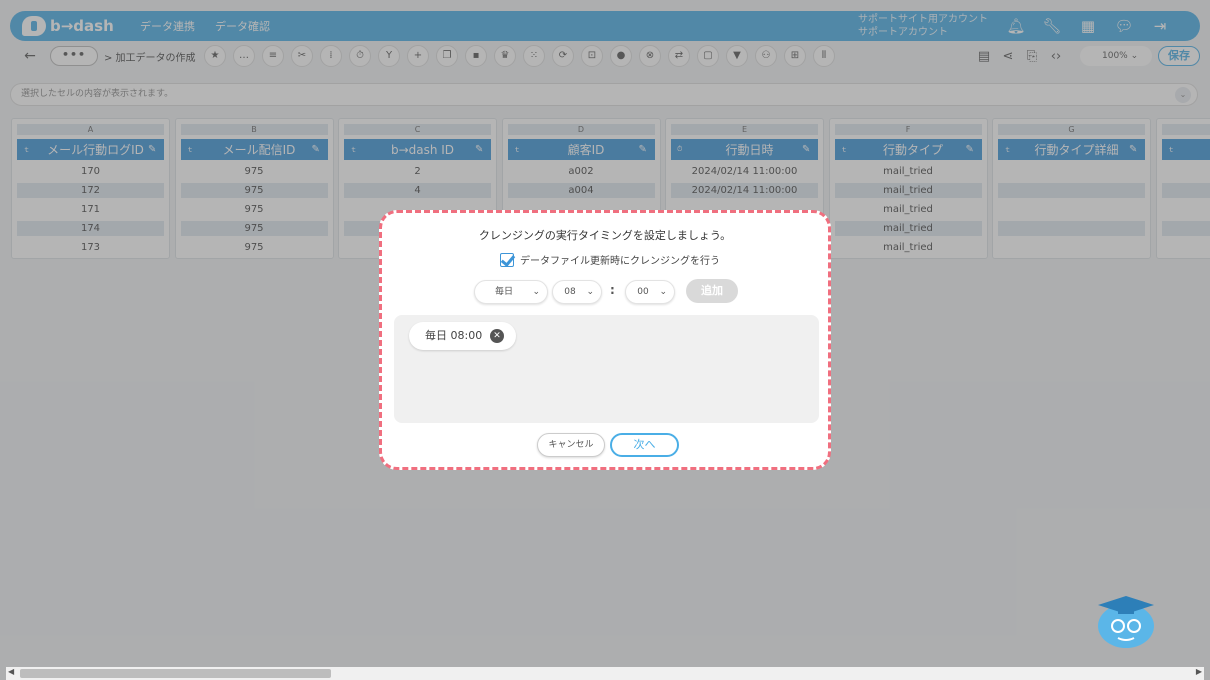 This screenshot has width=1210, height=680. What do you see at coordinates (571, 445) in the screenshot?
I see `cancel-button: キャンセル` at bounding box center [571, 445].